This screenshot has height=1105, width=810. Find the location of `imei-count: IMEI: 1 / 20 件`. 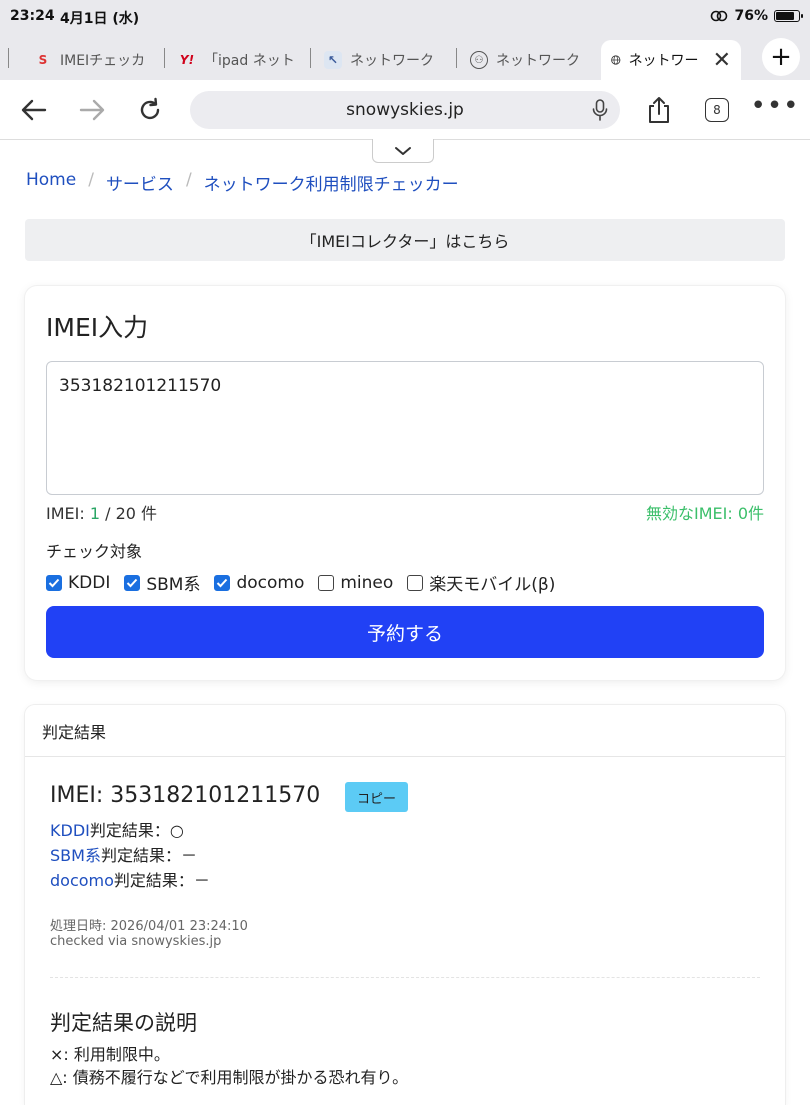

imei-count: IMEI: 1 / 20 件 is located at coordinates (101, 512).